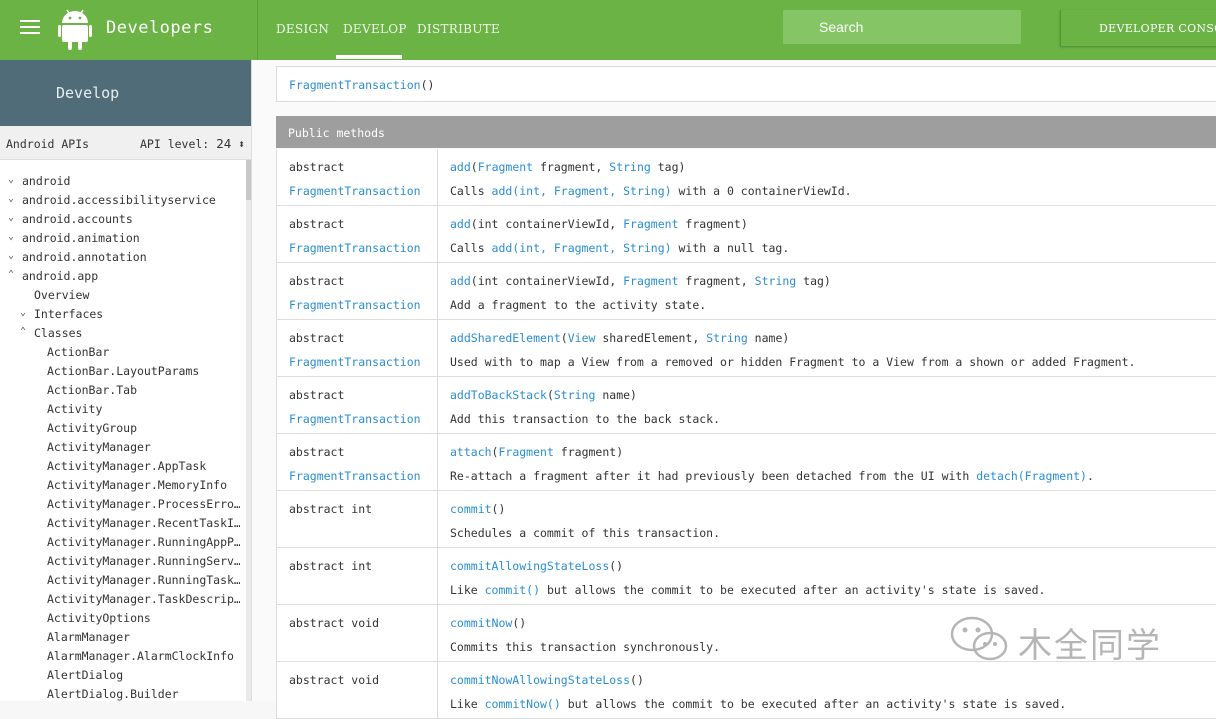 This screenshot has width=1216, height=719. I want to click on constructor-link: FragmentTransaction, so click(355, 85).